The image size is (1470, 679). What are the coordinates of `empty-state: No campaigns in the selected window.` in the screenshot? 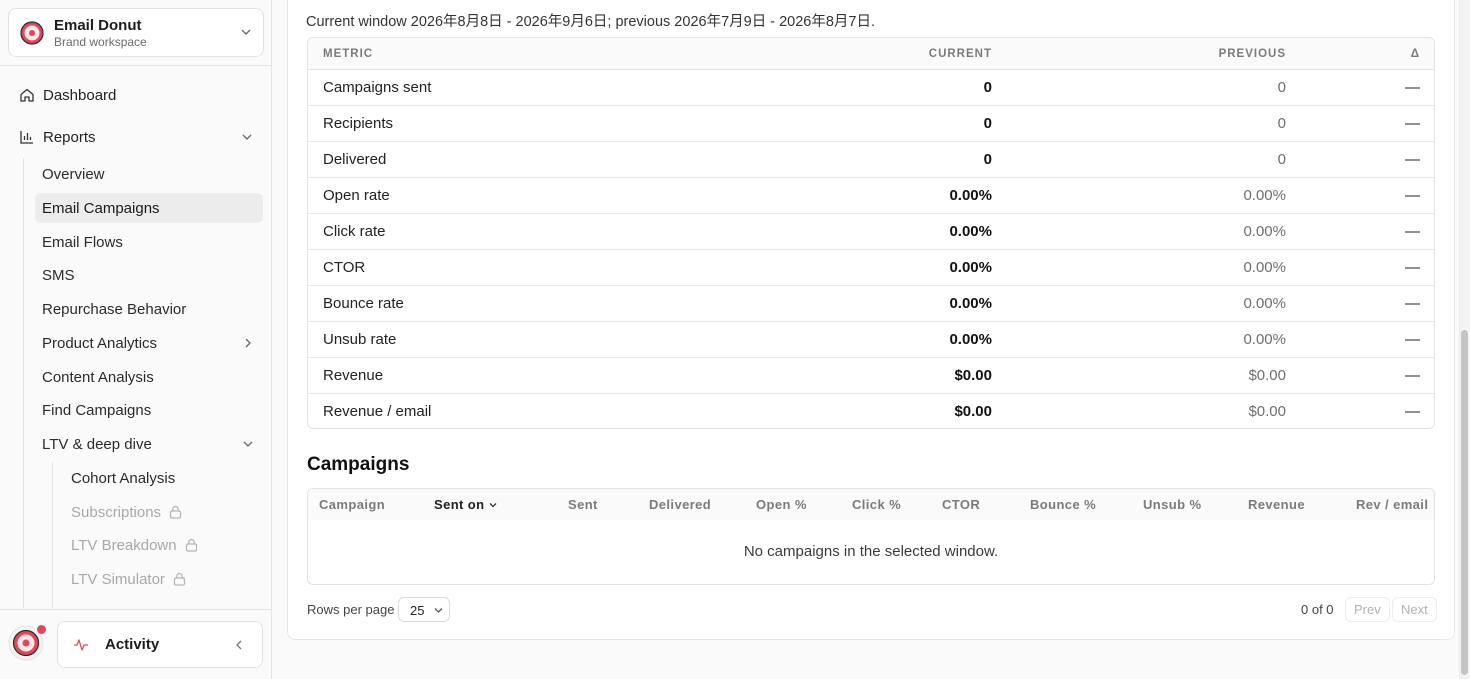 It's located at (871, 551).